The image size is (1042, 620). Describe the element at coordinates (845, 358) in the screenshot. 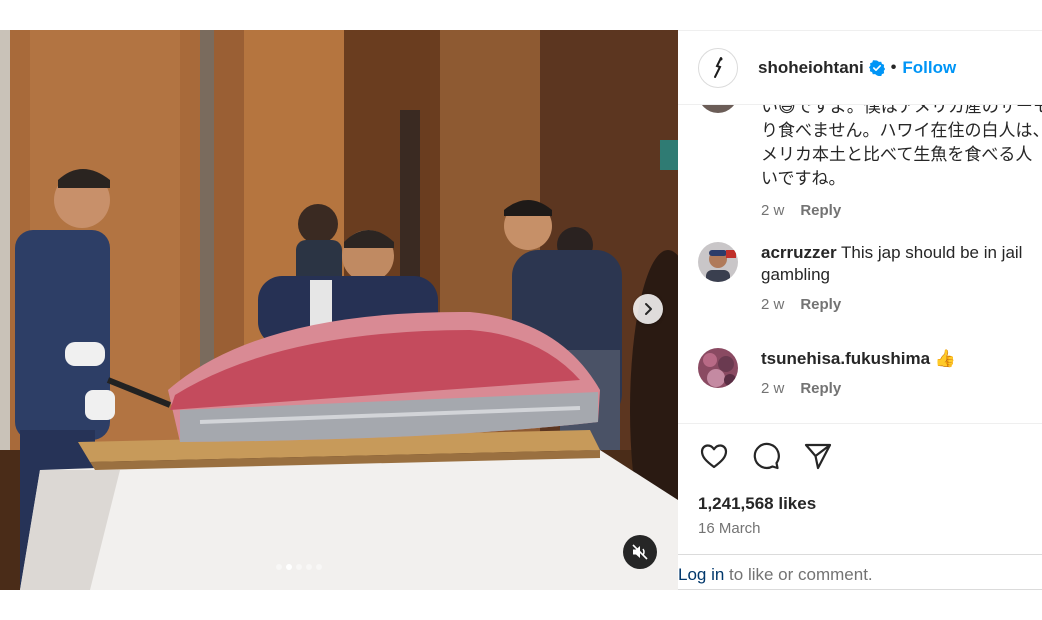

I see `comment-username: tsunehisa.fukushima` at that location.